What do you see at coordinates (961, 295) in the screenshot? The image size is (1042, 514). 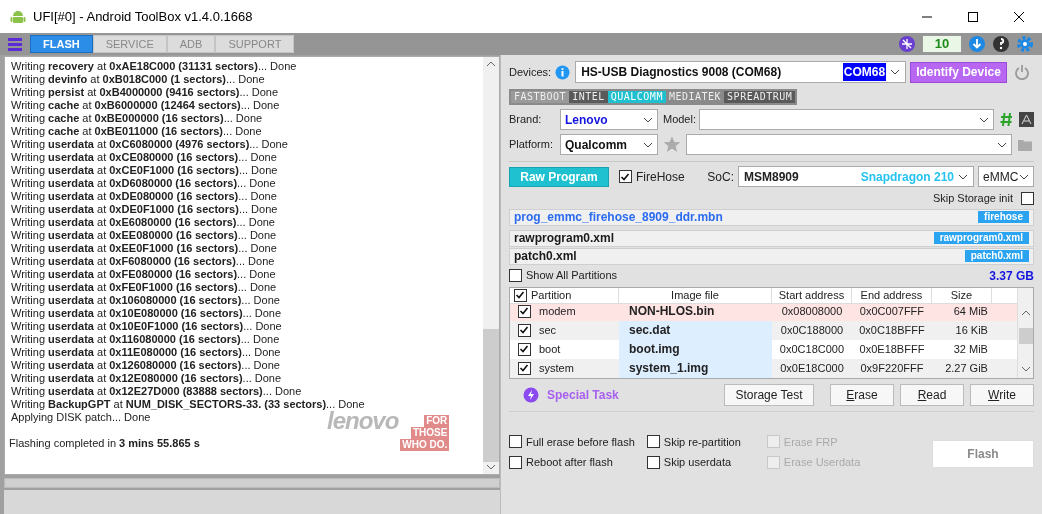 I see `column-header: Size` at bounding box center [961, 295].